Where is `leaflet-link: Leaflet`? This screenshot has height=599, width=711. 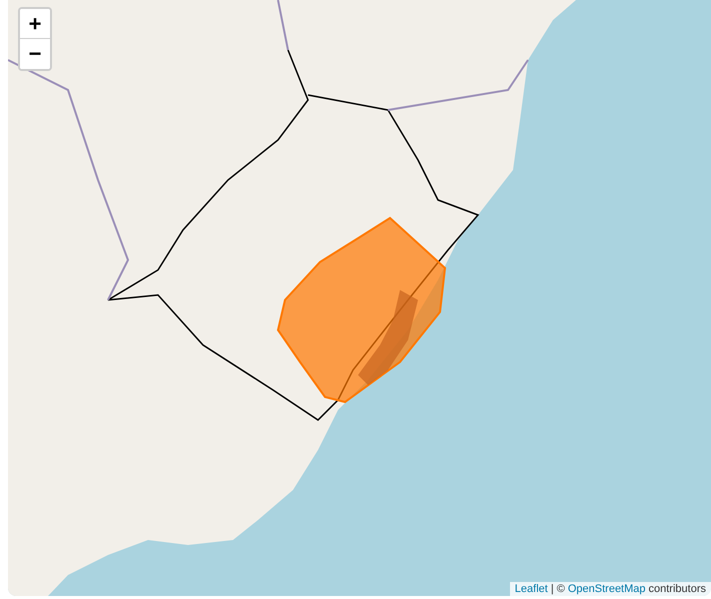 leaflet-link: Leaflet is located at coordinates (531, 589).